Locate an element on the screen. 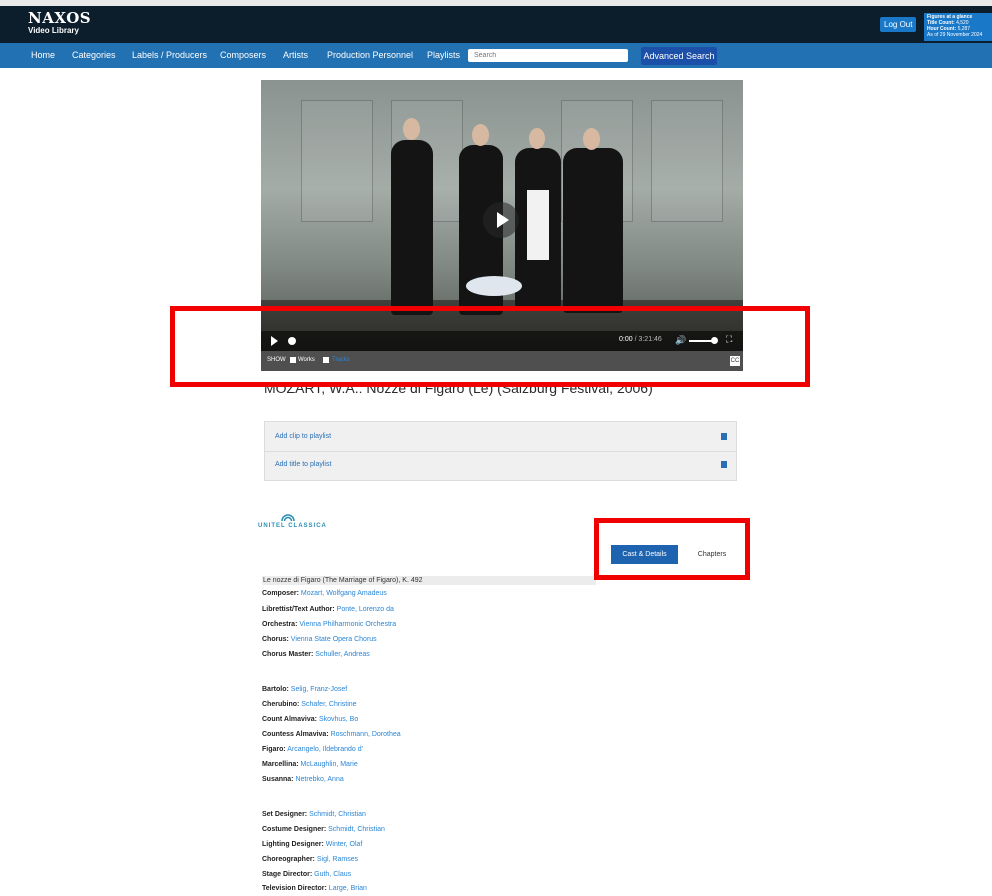 The image size is (992, 896). credit-role: Countess Almaviva: is located at coordinates (295, 734).